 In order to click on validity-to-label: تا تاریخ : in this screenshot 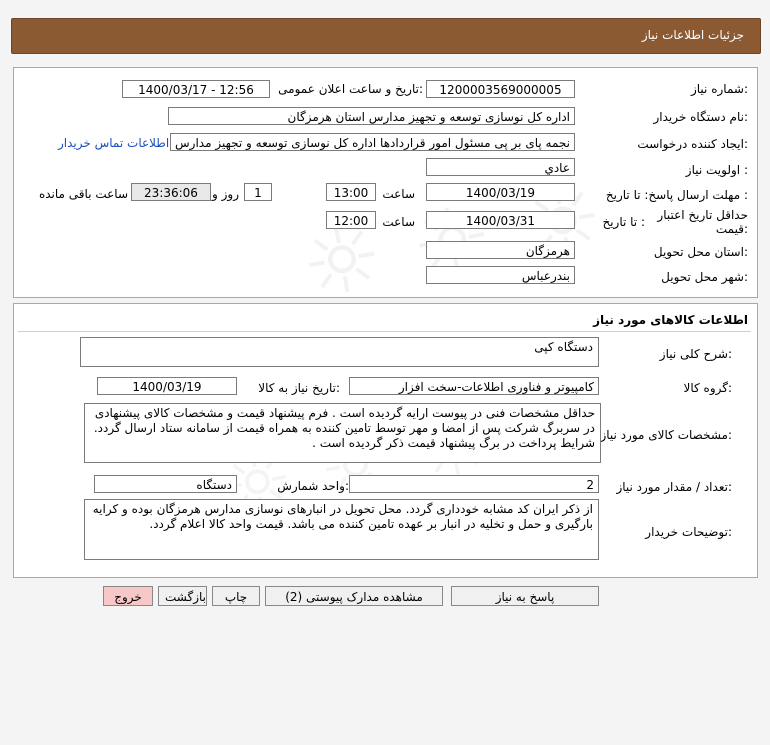, I will do `click(623, 222)`.